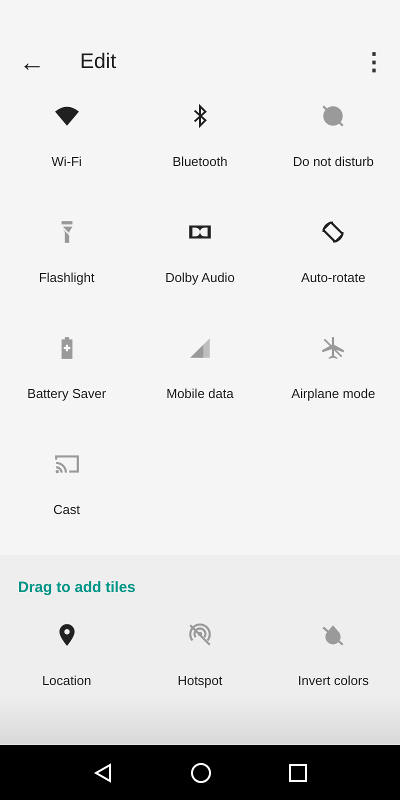 The width and height of the screenshot is (400, 800). Describe the element at coordinates (333, 393) in the screenshot. I see `tile-label: Airplane mode` at that location.